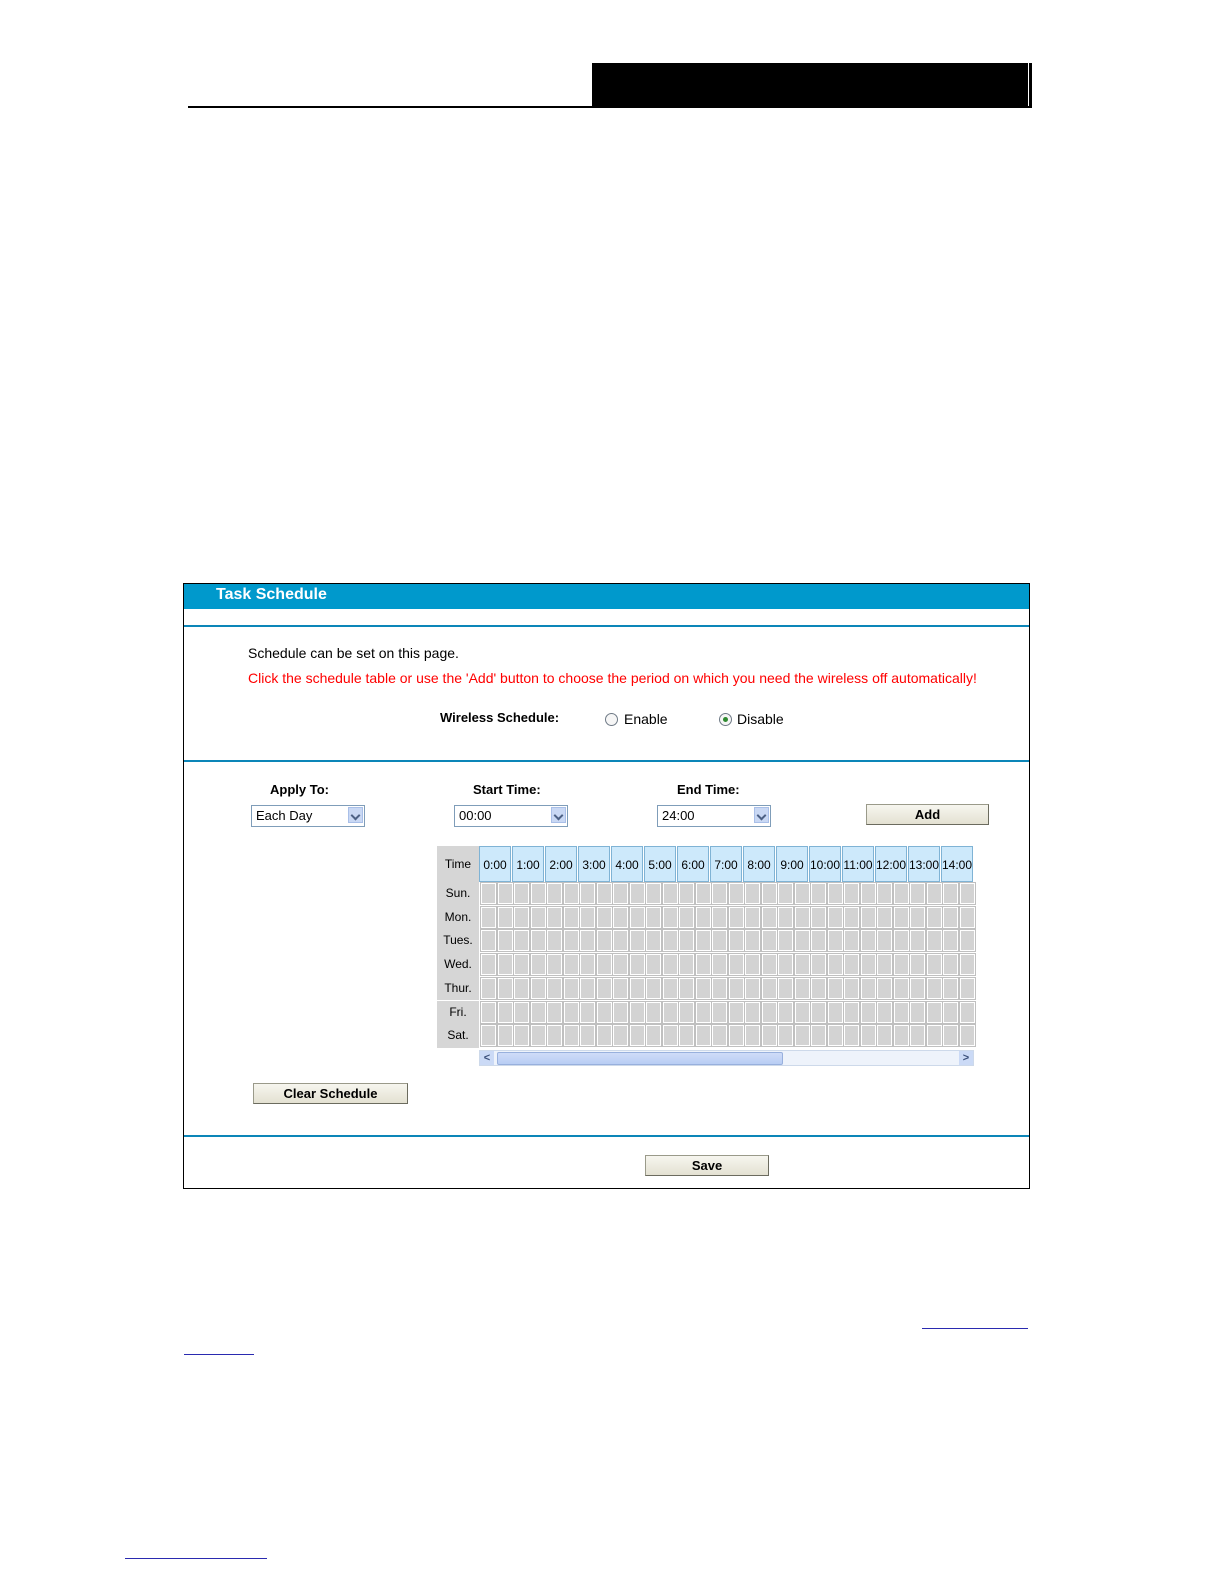 Image resolution: width=1224 pixels, height=1584 pixels. I want to click on scroll-right-icon: >, so click(966, 1057).